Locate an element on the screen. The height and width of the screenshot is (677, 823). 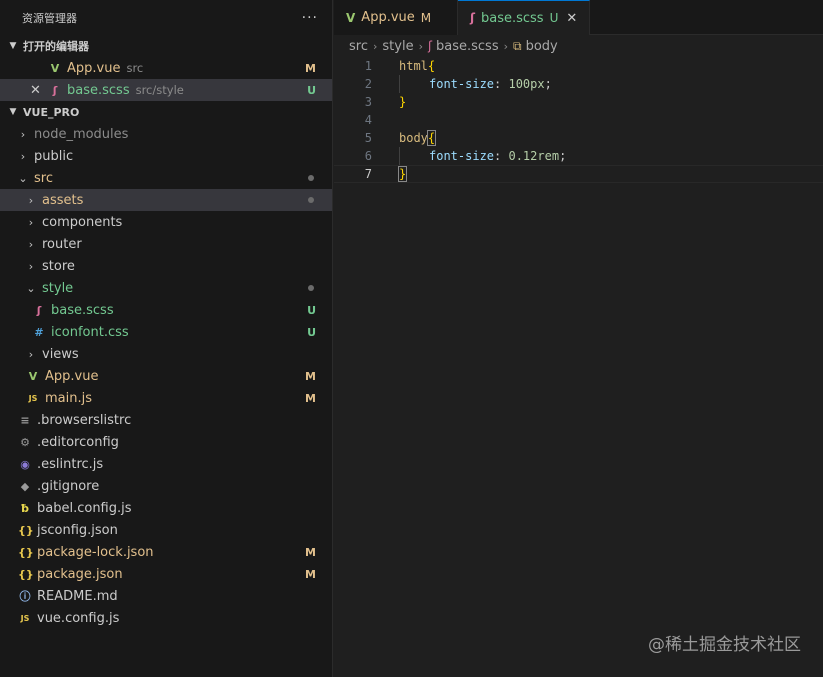
line-number: 2 is located at coordinates (368, 84).